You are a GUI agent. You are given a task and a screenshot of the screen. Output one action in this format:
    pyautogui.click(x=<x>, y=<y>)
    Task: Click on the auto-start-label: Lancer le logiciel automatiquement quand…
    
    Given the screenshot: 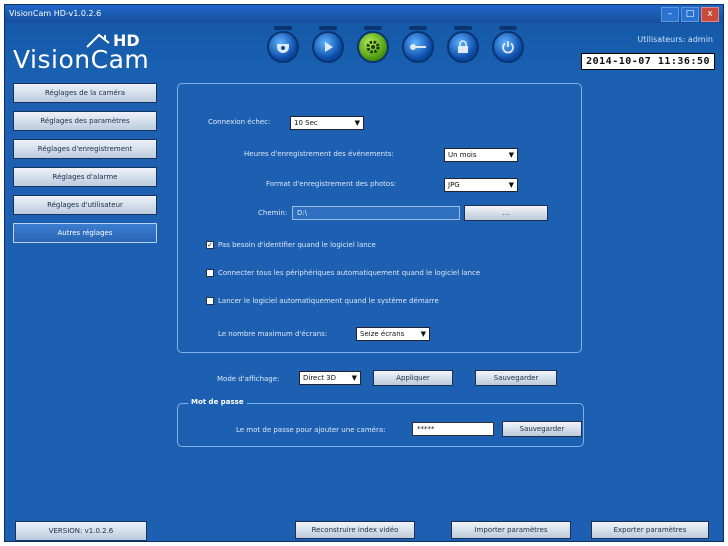 What is the action you would take?
    pyautogui.click(x=328, y=301)
    